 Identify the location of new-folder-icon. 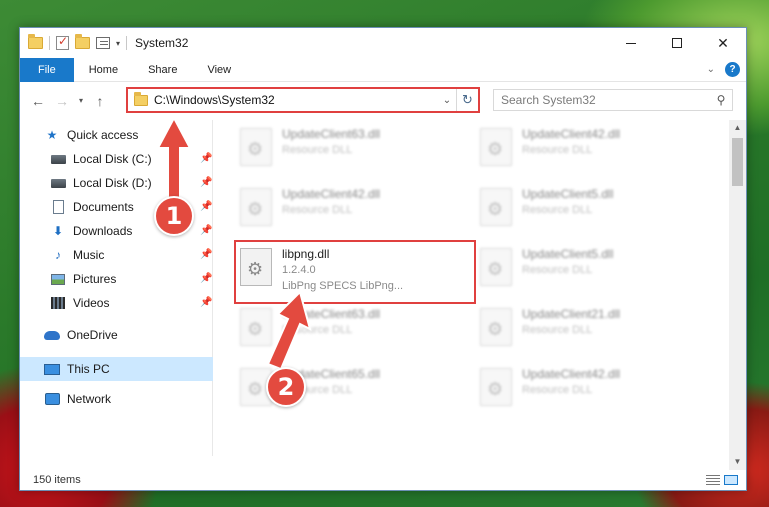
(82, 41).